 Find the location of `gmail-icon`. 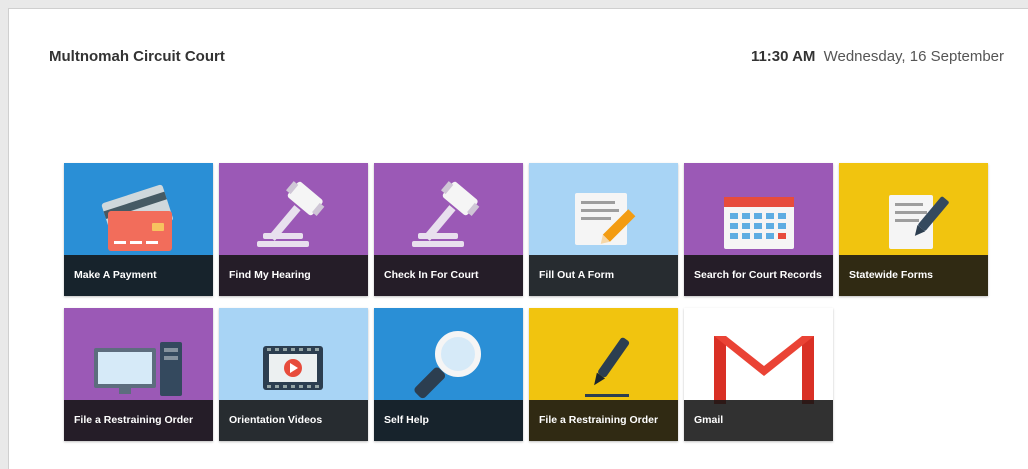

gmail-icon is located at coordinates (764, 370).